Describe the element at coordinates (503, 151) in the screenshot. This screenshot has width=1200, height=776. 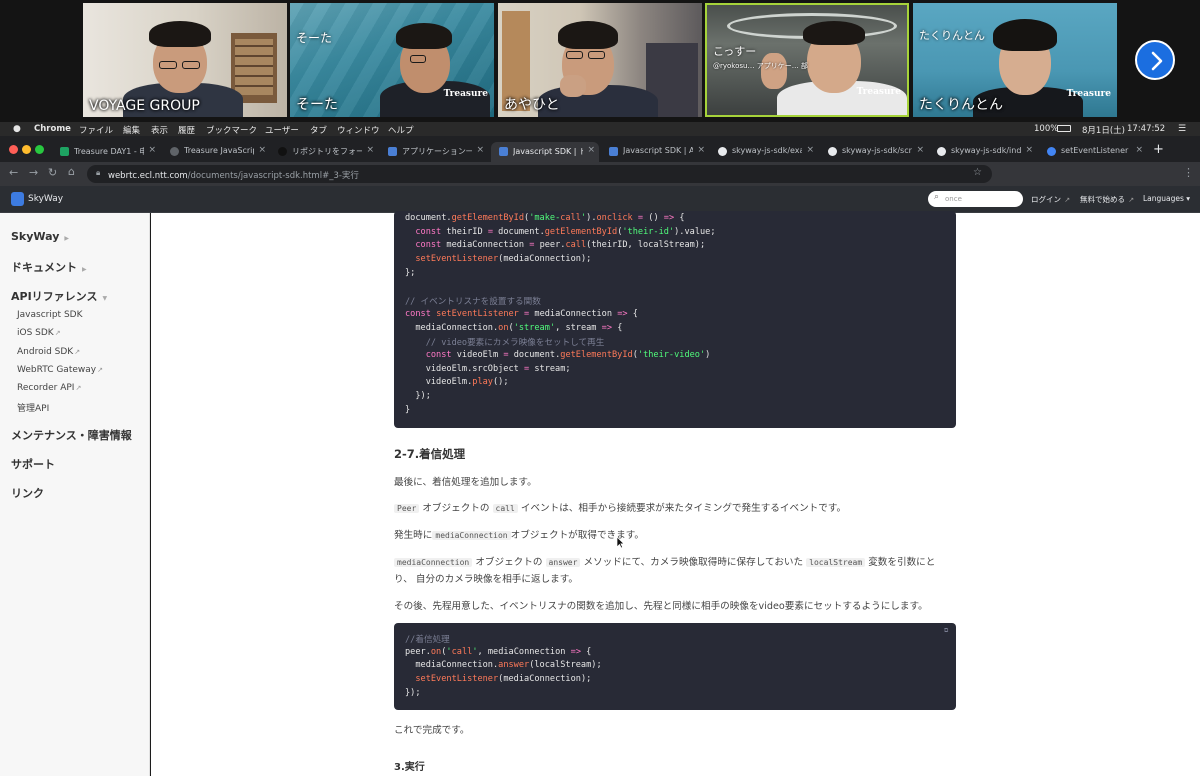
I see `skyway-icon` at that location.